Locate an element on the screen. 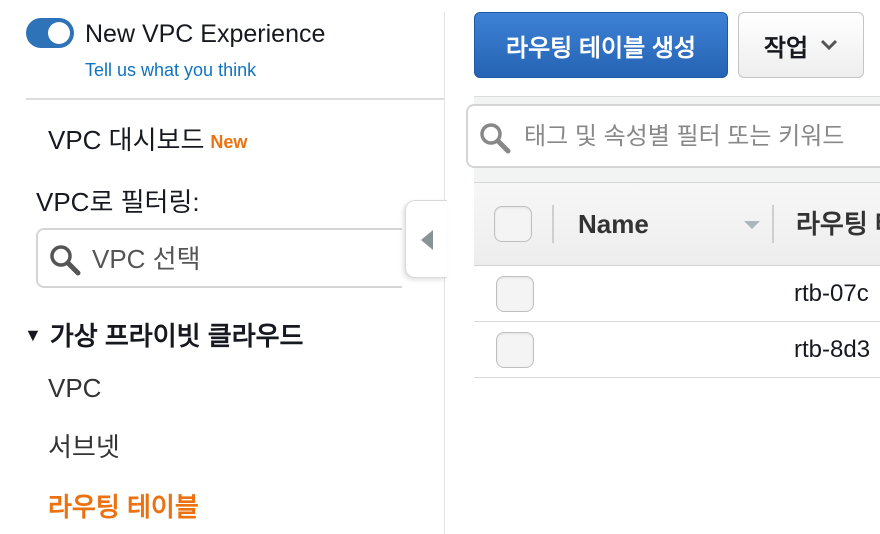  table-row: rtb-07c is located at coordinates (677, 294).